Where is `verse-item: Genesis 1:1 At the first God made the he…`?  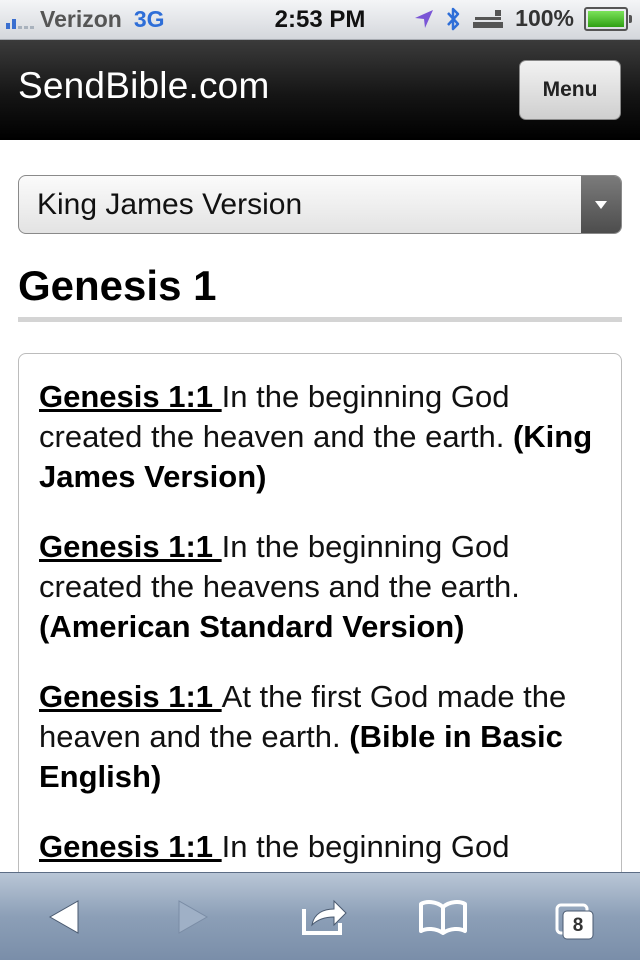 verse-item: Genesis 1:1 At the first God made the he… is located at coordinates (319, 737).